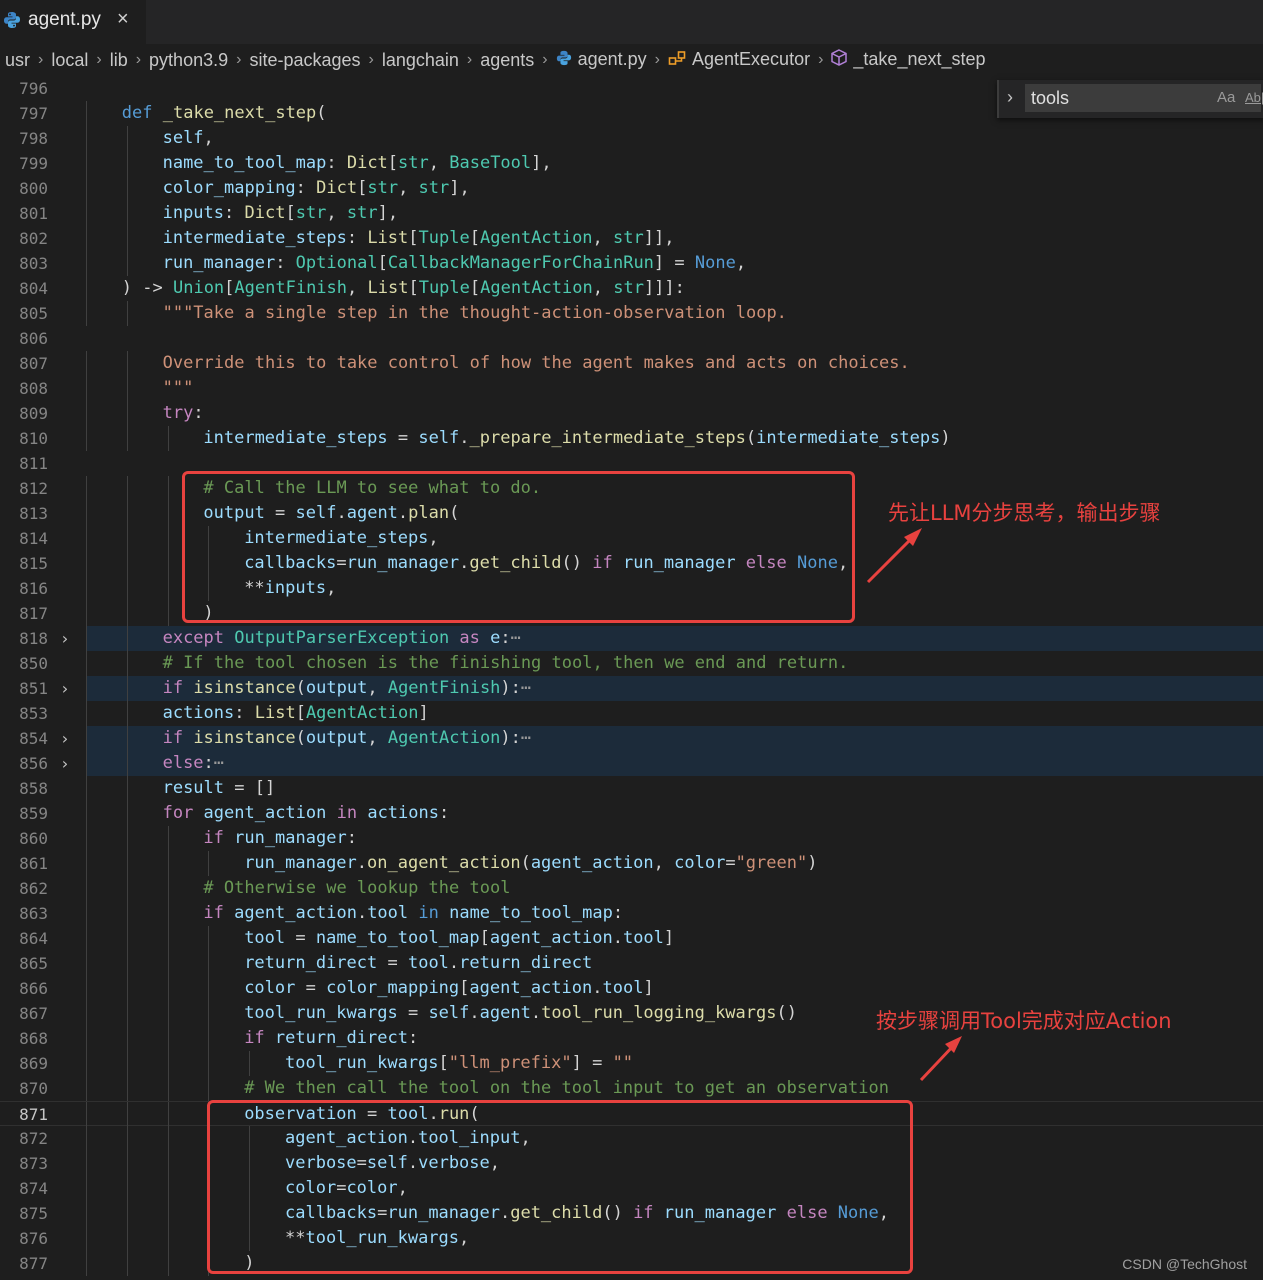 The image size is (1263, 1280). Describe the element at coordinates (33, 713) in the screenshot. I see `line-number: 853` at that location.